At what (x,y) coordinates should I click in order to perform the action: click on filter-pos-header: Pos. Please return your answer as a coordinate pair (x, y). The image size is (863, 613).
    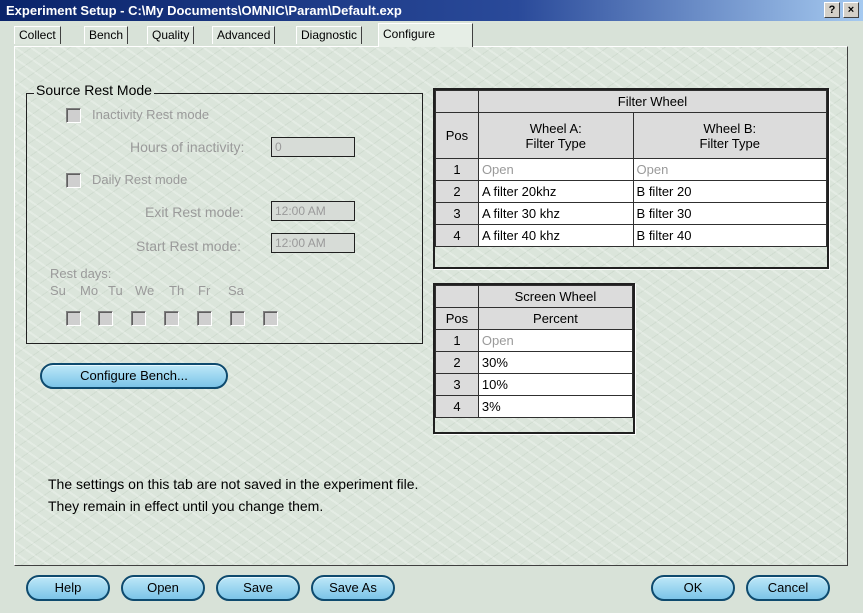
    Looking at the image, I should click on (457, 135).